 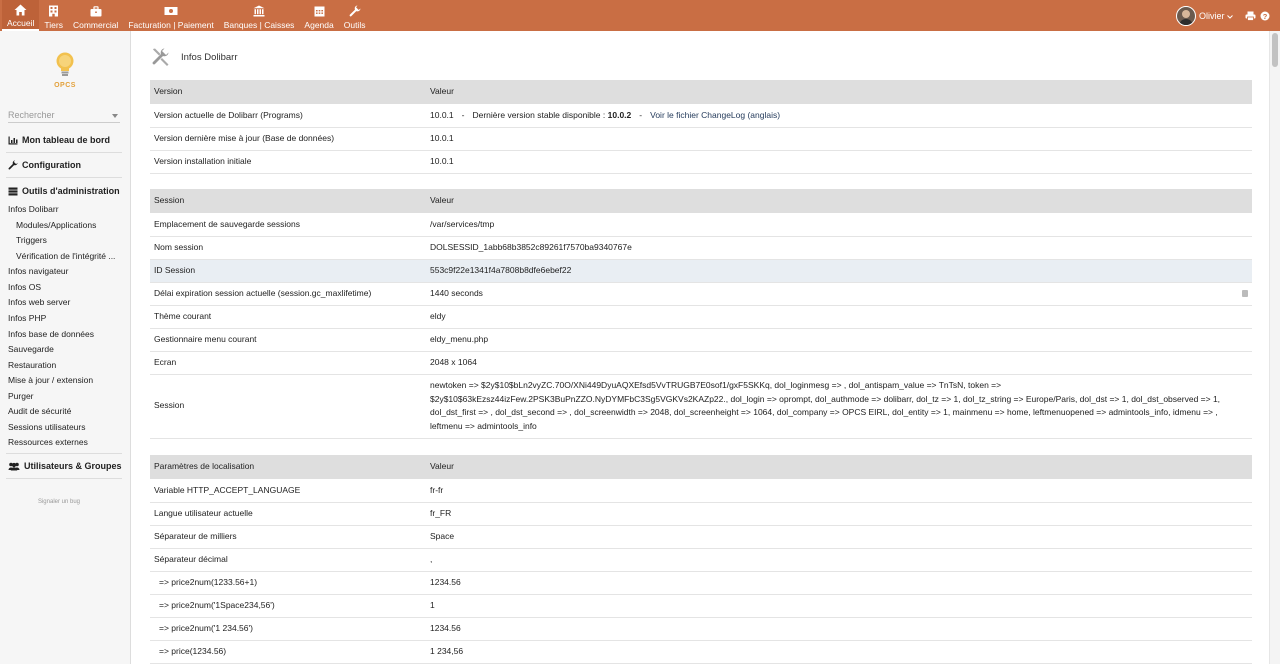 I want to click on sidebar-item-modules: Modules/Applications, so click(x=56, y=225).